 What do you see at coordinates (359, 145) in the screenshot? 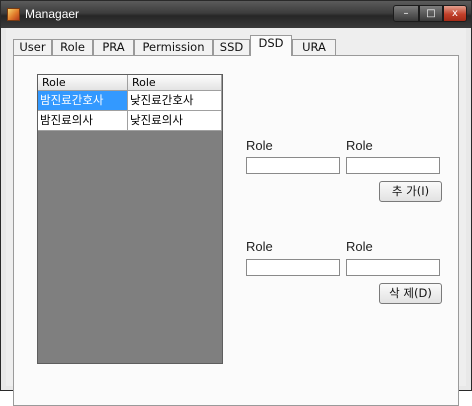
I see `add-role-2-label: Role` at bounding box center [359, 145].